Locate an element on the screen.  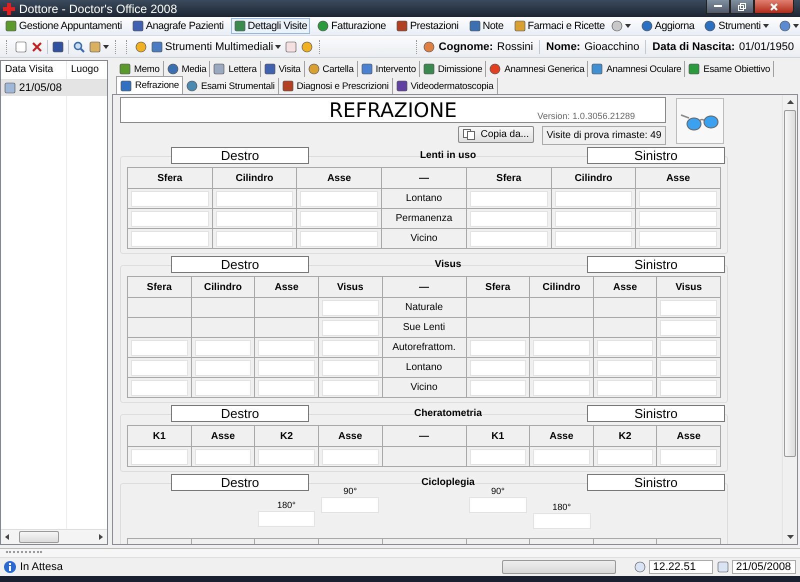
vertical-scrollbar is located at coordinates (789, 319).